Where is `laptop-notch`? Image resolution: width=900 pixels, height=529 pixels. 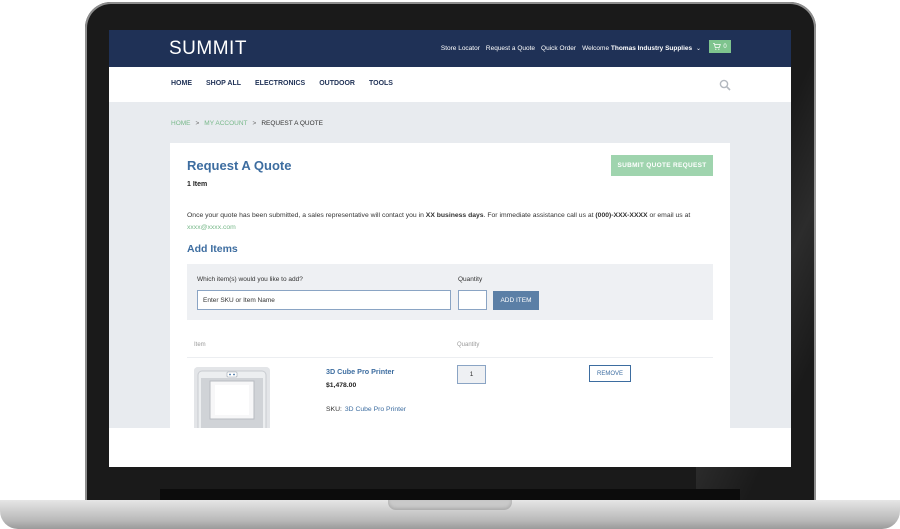 laptop-notch is located at coordinates (450, 505).